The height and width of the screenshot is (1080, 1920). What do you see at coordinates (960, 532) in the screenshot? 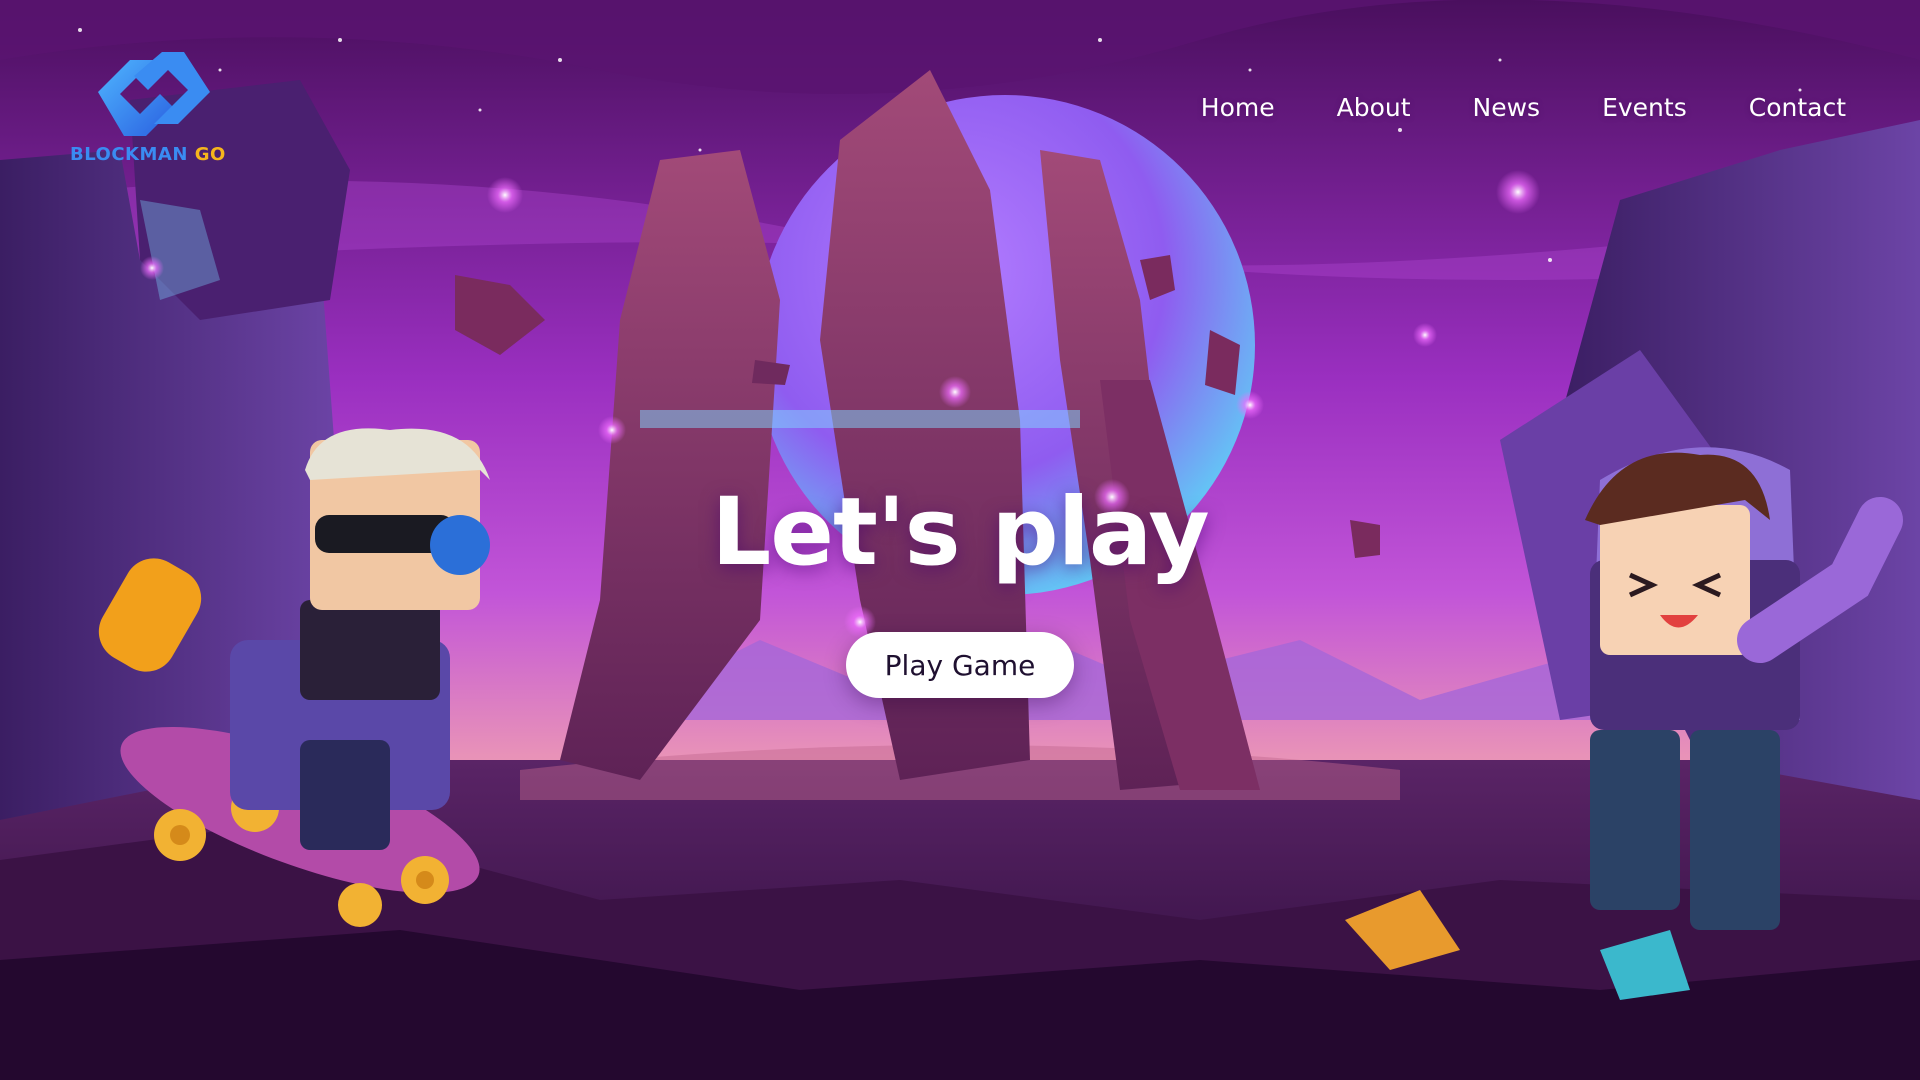
I see `hero-headline: Let's play` at bounding box center [960, 532].